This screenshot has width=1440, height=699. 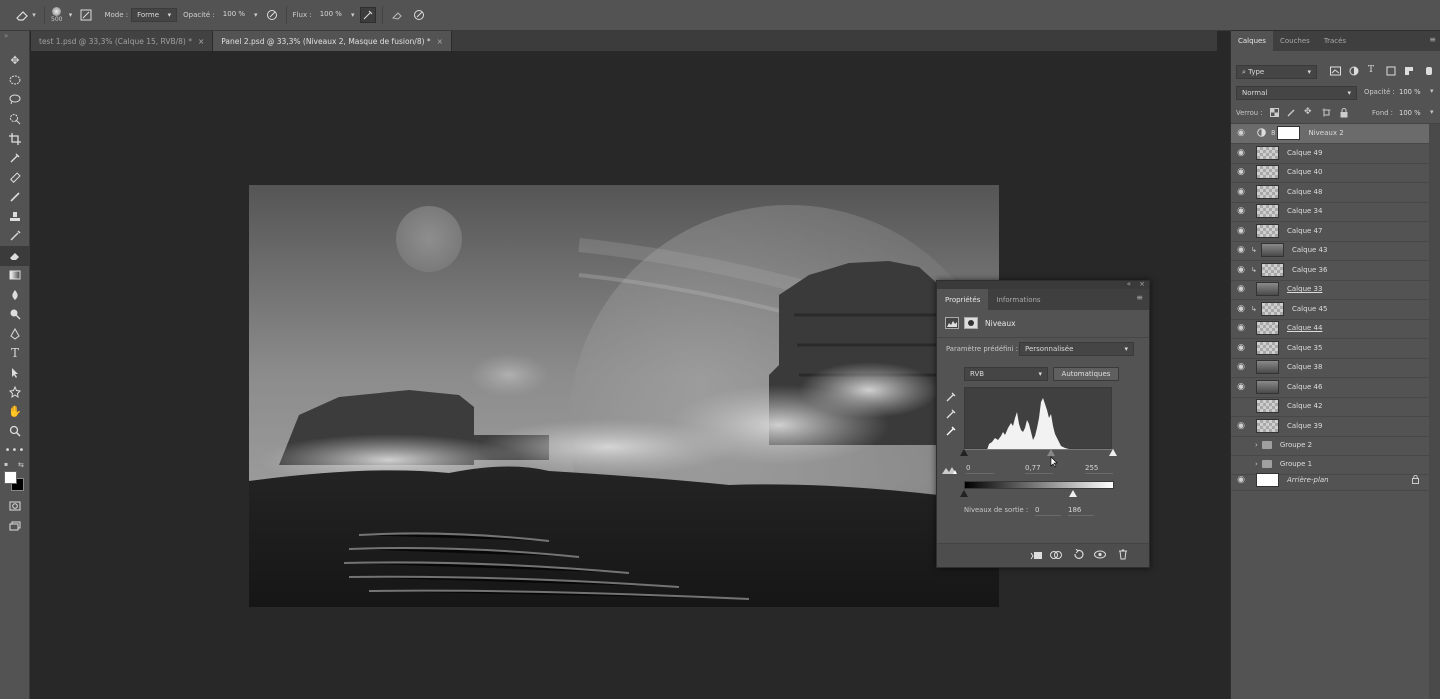 I want to click on tab-couches: Couches, so click(x=1295, y=41).